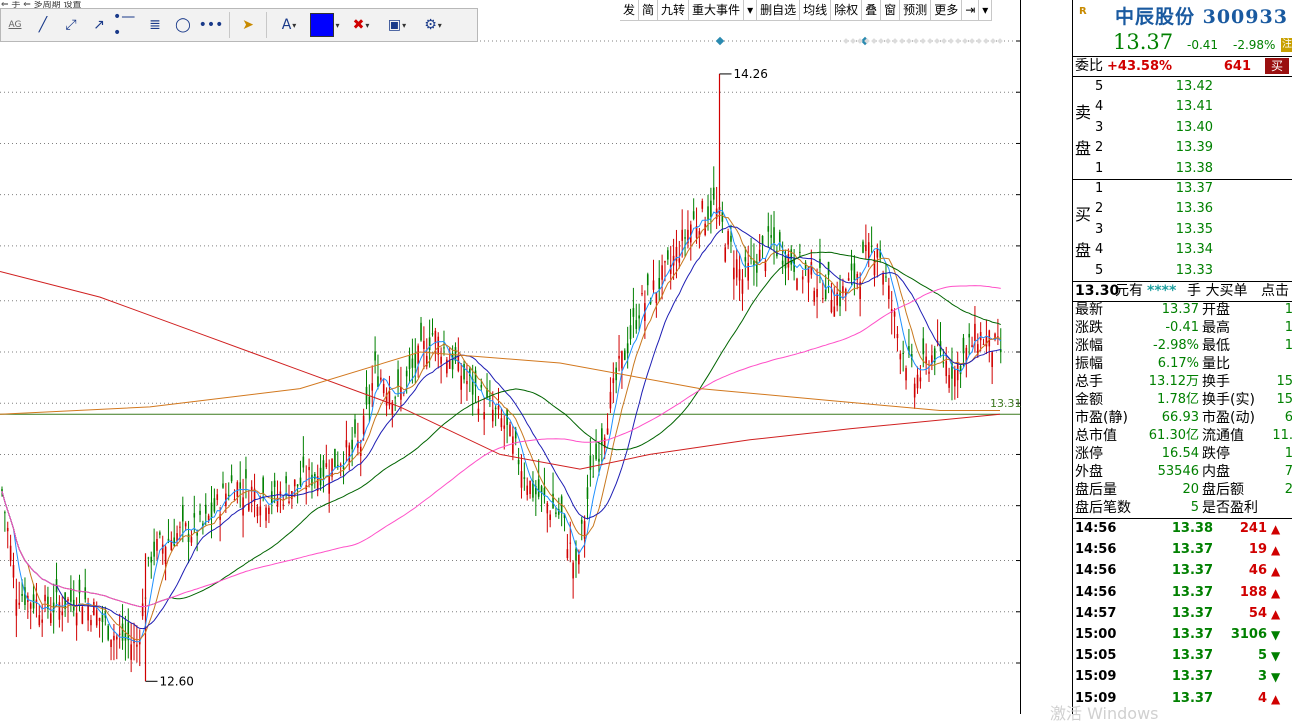 The image size is (1292, 724). What do you see at coordinates (1254, 45) in the screenshot?
I see `price-change-pct: -2.98%` at bounding box center [1254, 45].